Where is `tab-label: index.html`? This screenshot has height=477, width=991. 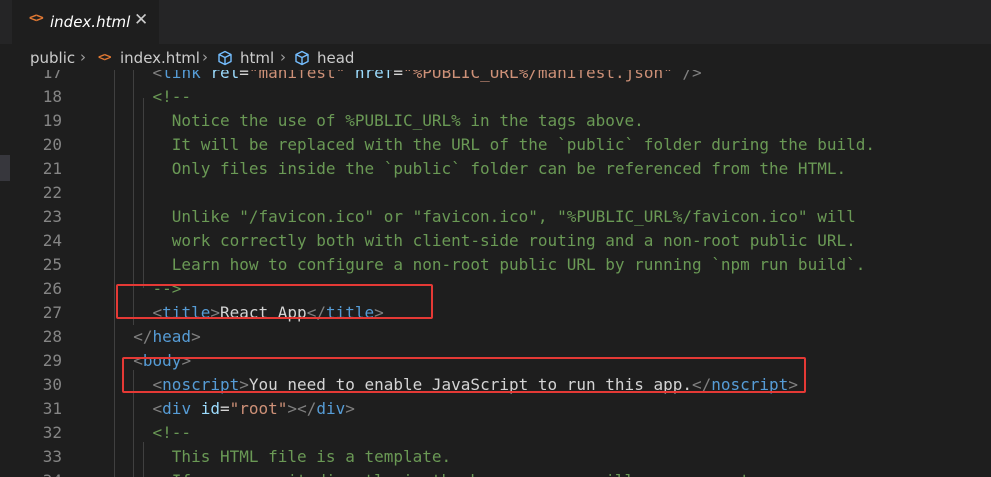 tab-label: index.html is located at coordinates (90, 22).